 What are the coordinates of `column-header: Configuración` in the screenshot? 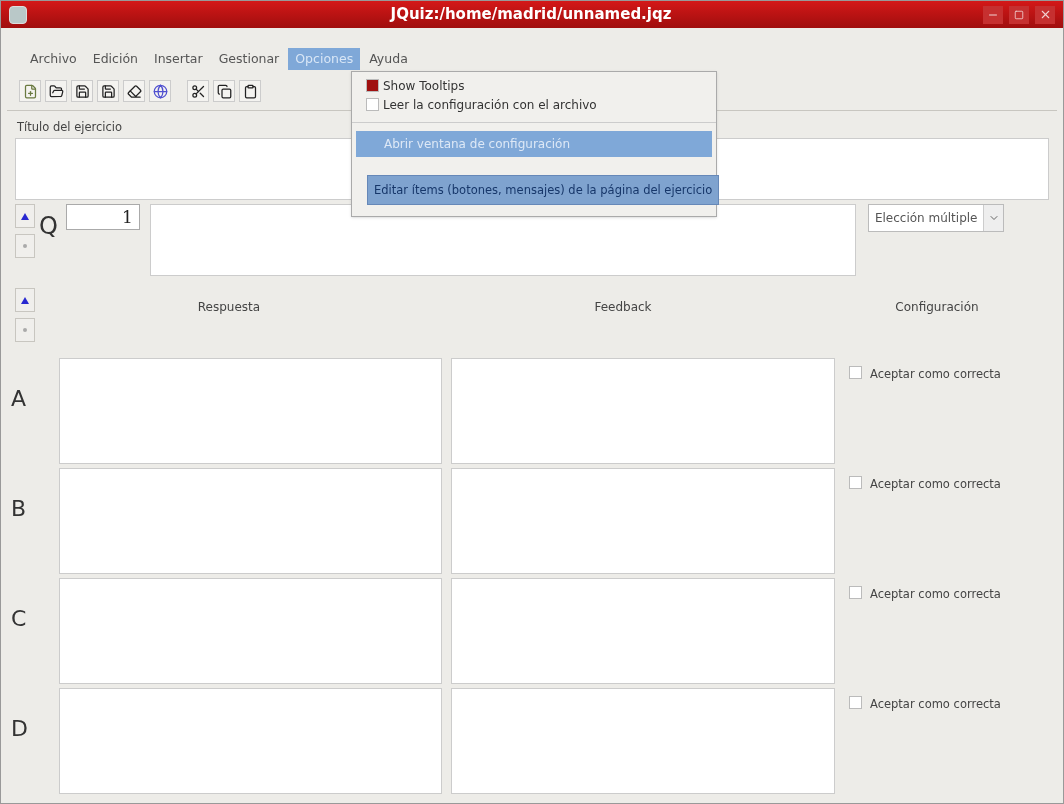 It's located at (937, 308).